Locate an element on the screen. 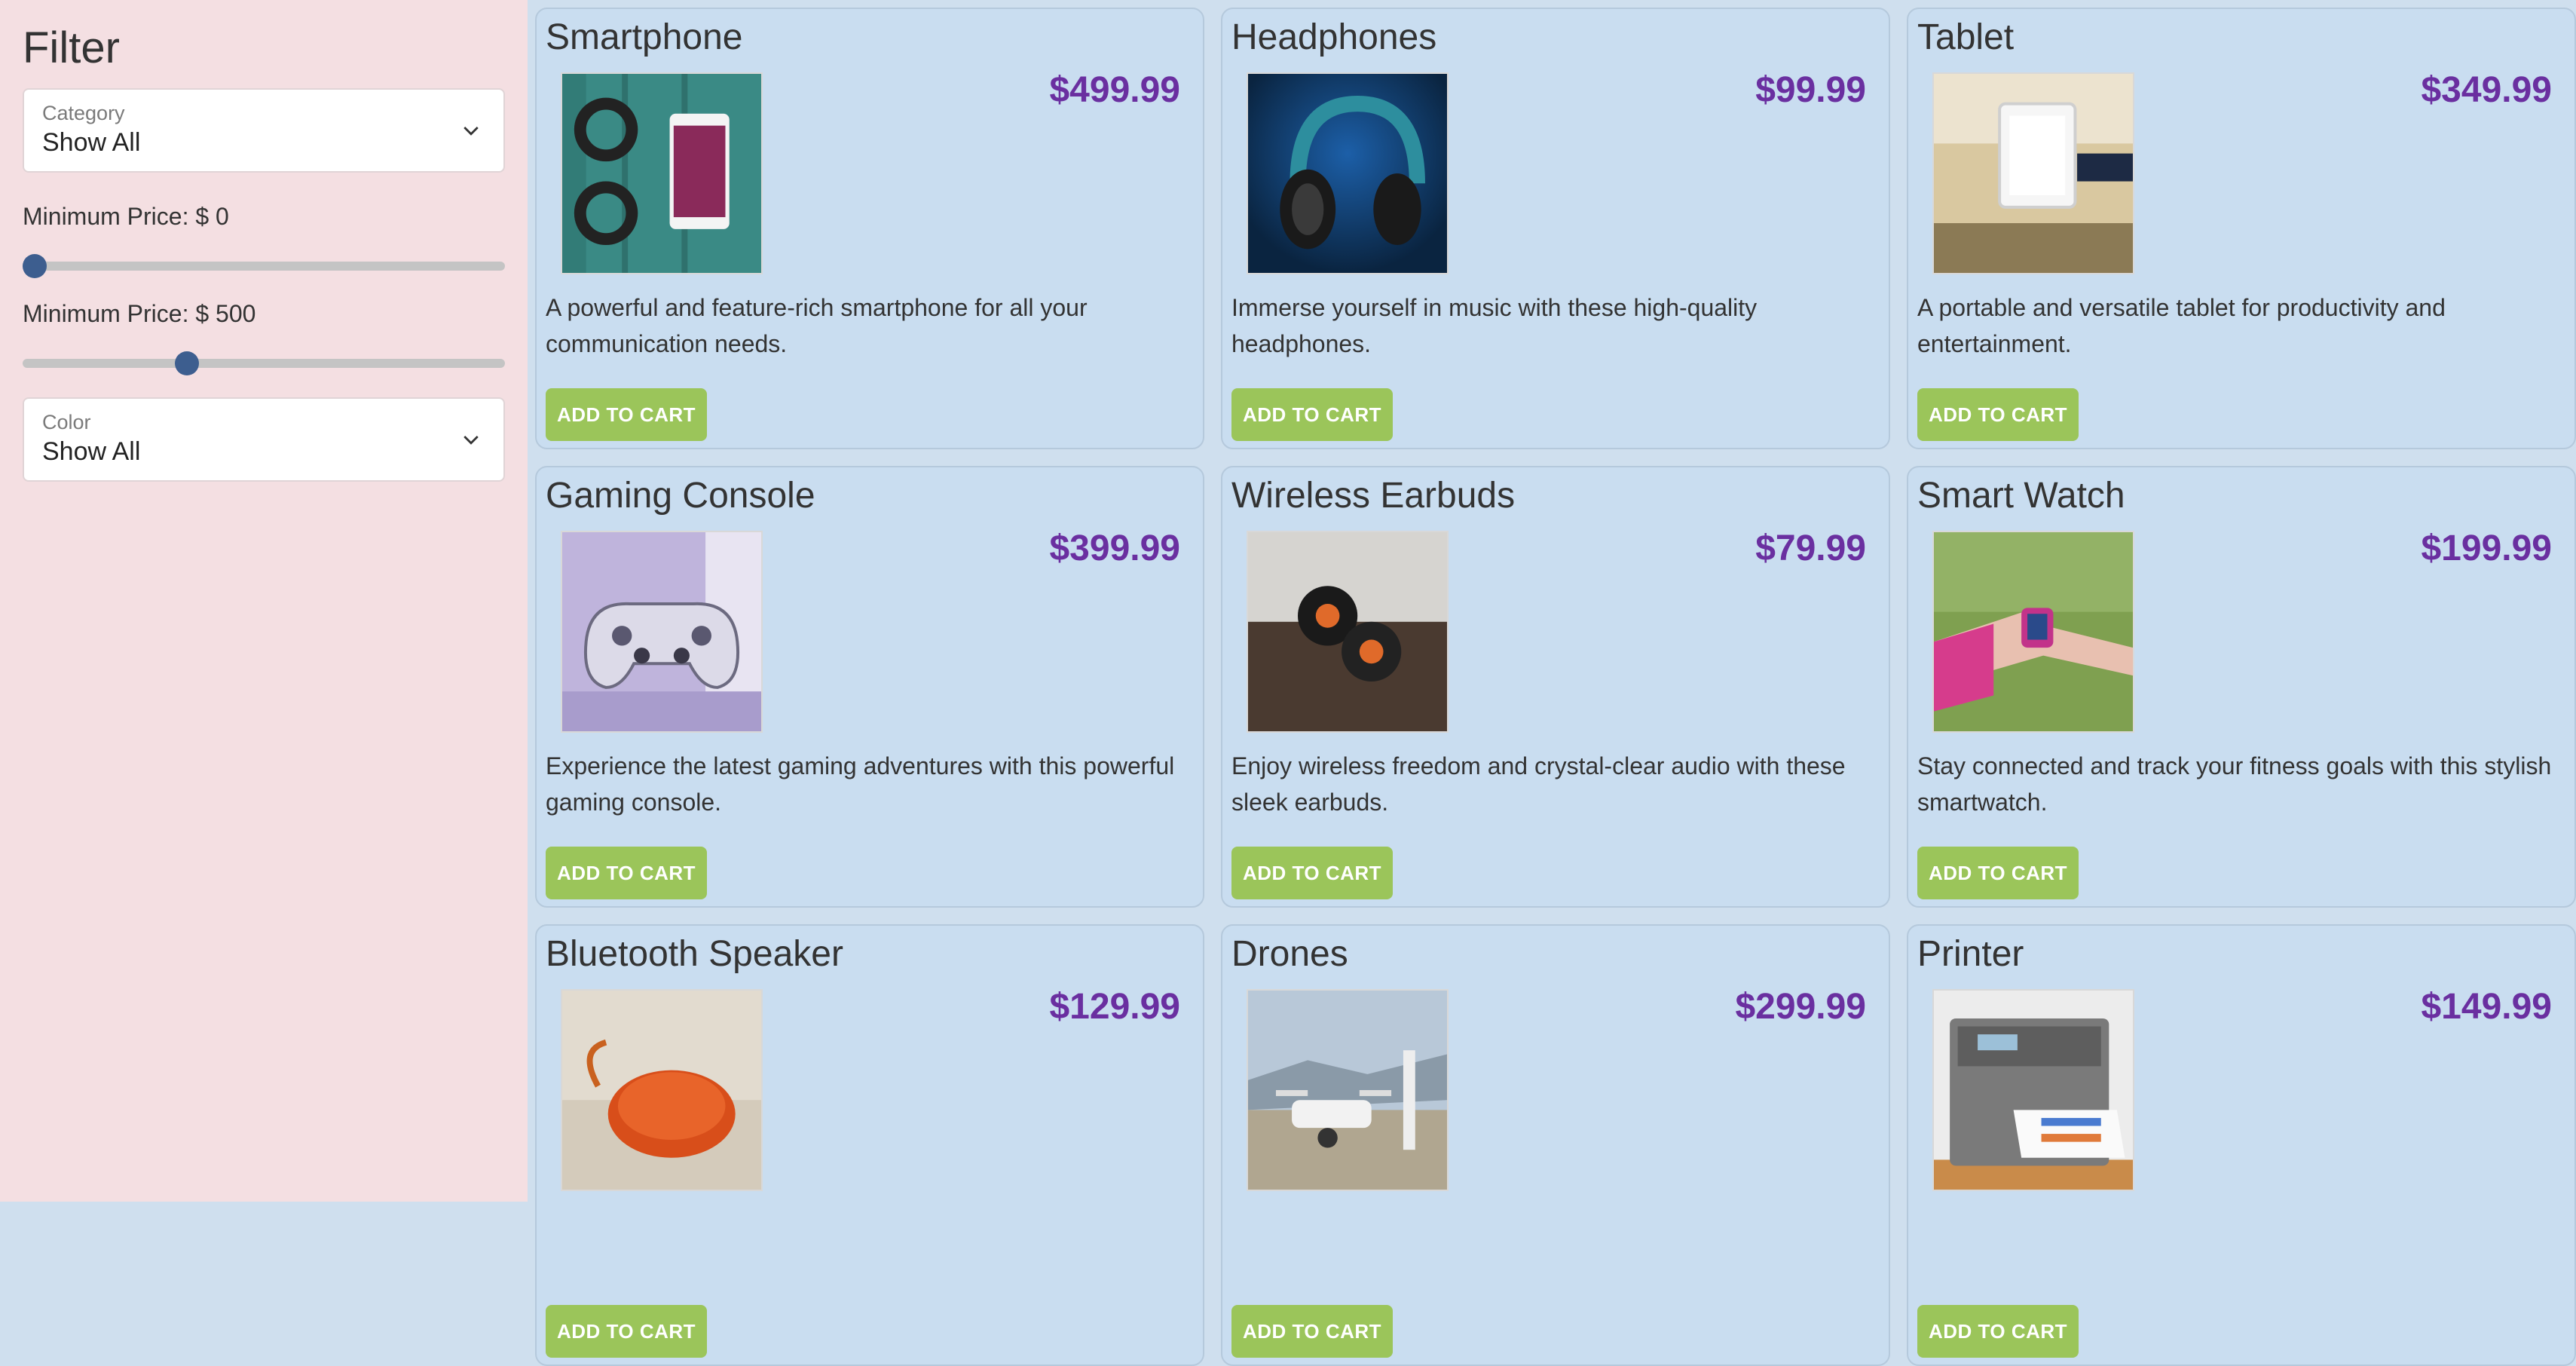 Image resolution: width=2576 pixels, height=1366 pixels. product-price: $79.99 is located at coordinates (1811, 548).